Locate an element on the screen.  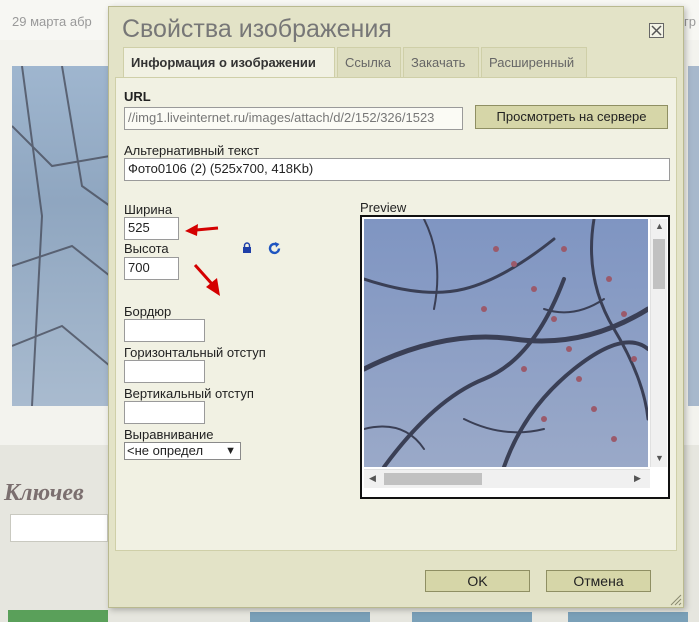
post-date: 29 марта абр is located at coordinates (52, 21).